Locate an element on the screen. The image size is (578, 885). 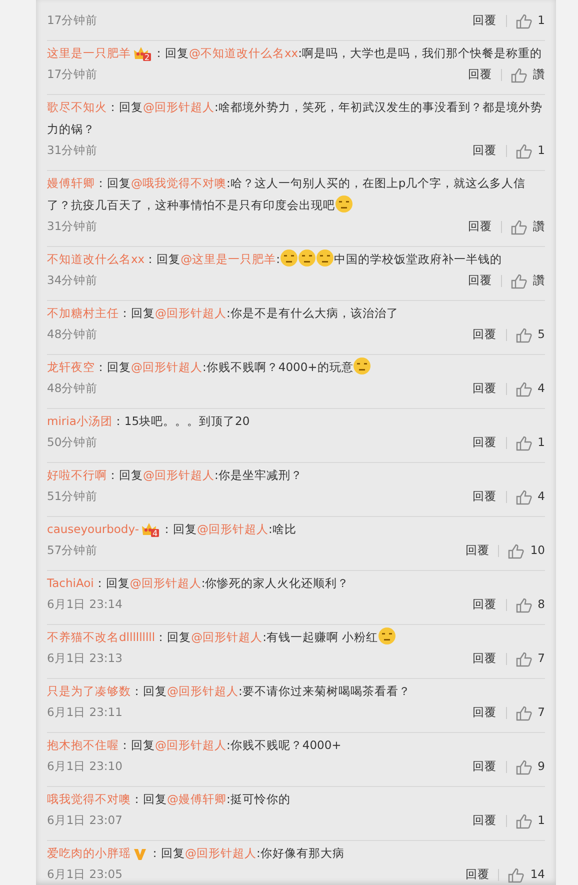
comment-time: 57分钟前 is located at coordinates (72, 551).